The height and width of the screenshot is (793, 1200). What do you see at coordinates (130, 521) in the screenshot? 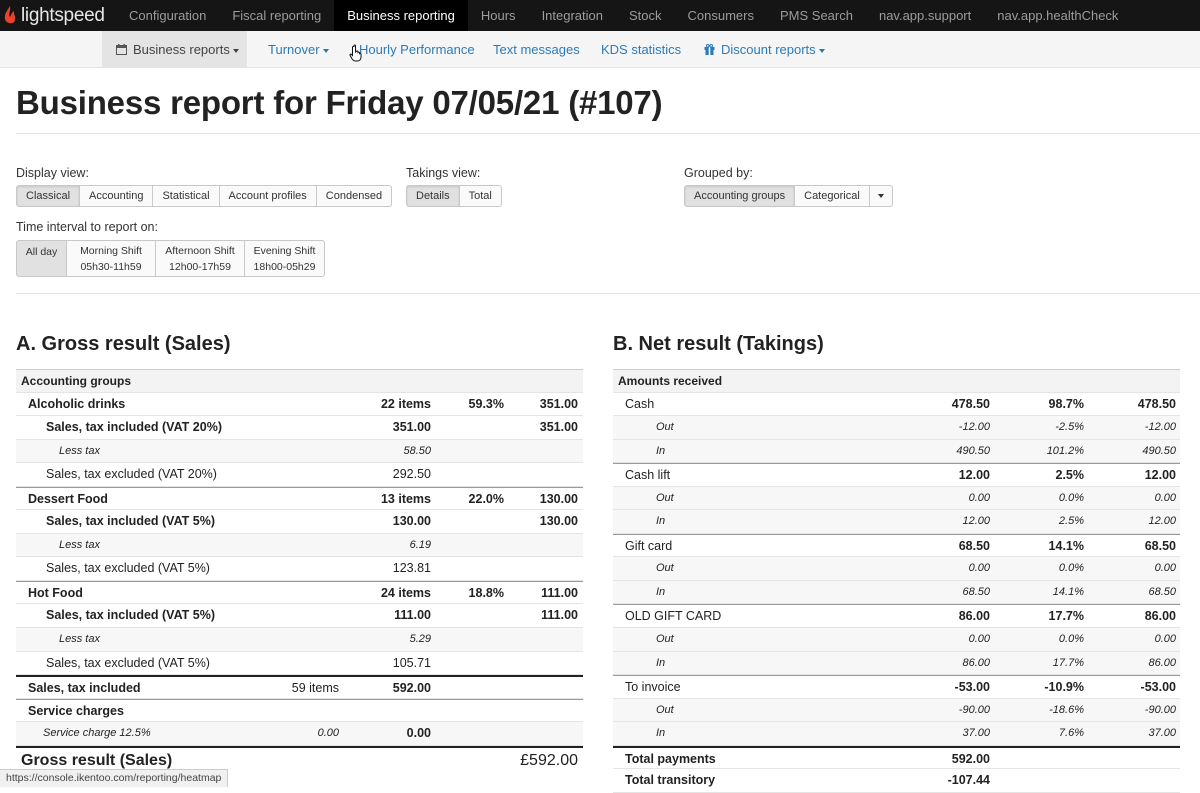
I see `row-label: Sales, tax included (VAT 5%)` at bounding box center [130, 521].